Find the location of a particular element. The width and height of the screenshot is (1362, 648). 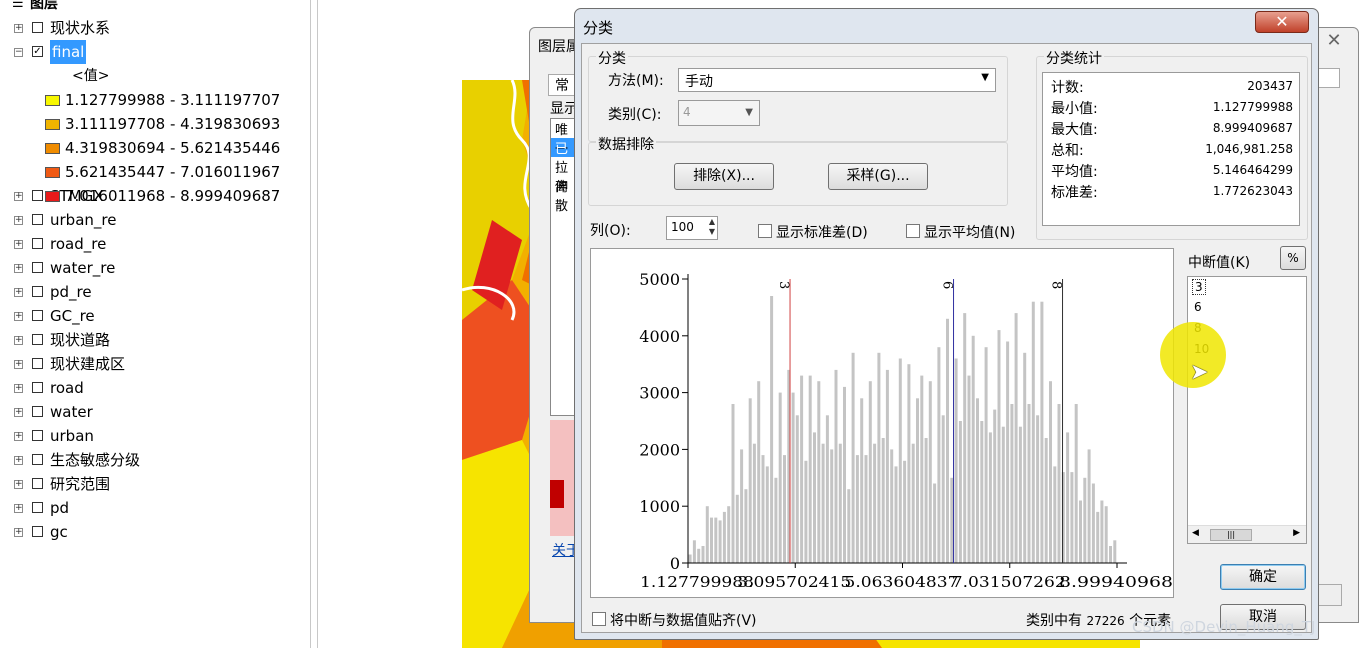

show-mean-checkbox is located at coordinates (913, 231).